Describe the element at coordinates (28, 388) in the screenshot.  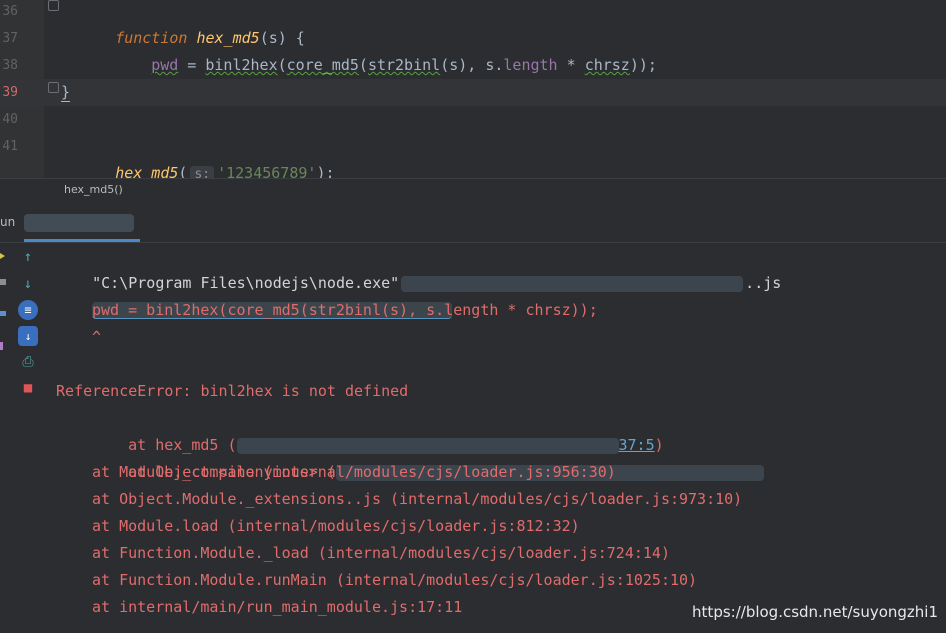
I see `trash-icon: ■` at that location.